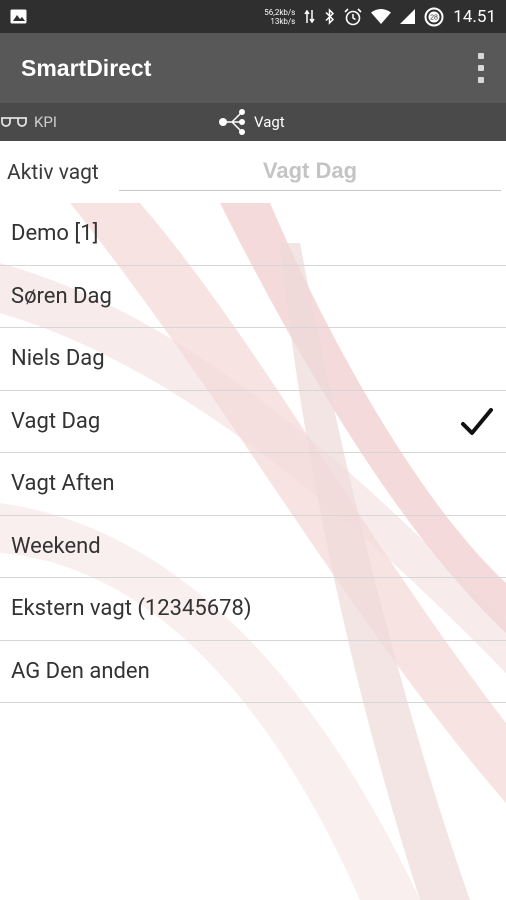 Image resolution: width=506 pixels, height=900 pixels. What do you see at coordinates (310, 171) in the screenshot?
I see `active-shift-value: Vagt Dag` at bounding box center [310, 171].